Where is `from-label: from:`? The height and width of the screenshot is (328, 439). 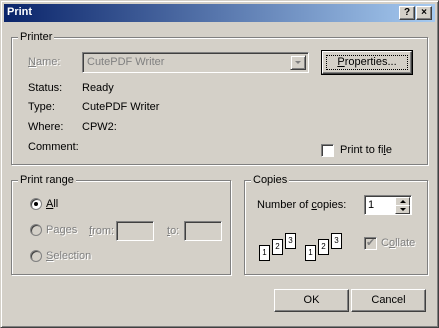
from-label: from: is located at coordinates (102, 231).